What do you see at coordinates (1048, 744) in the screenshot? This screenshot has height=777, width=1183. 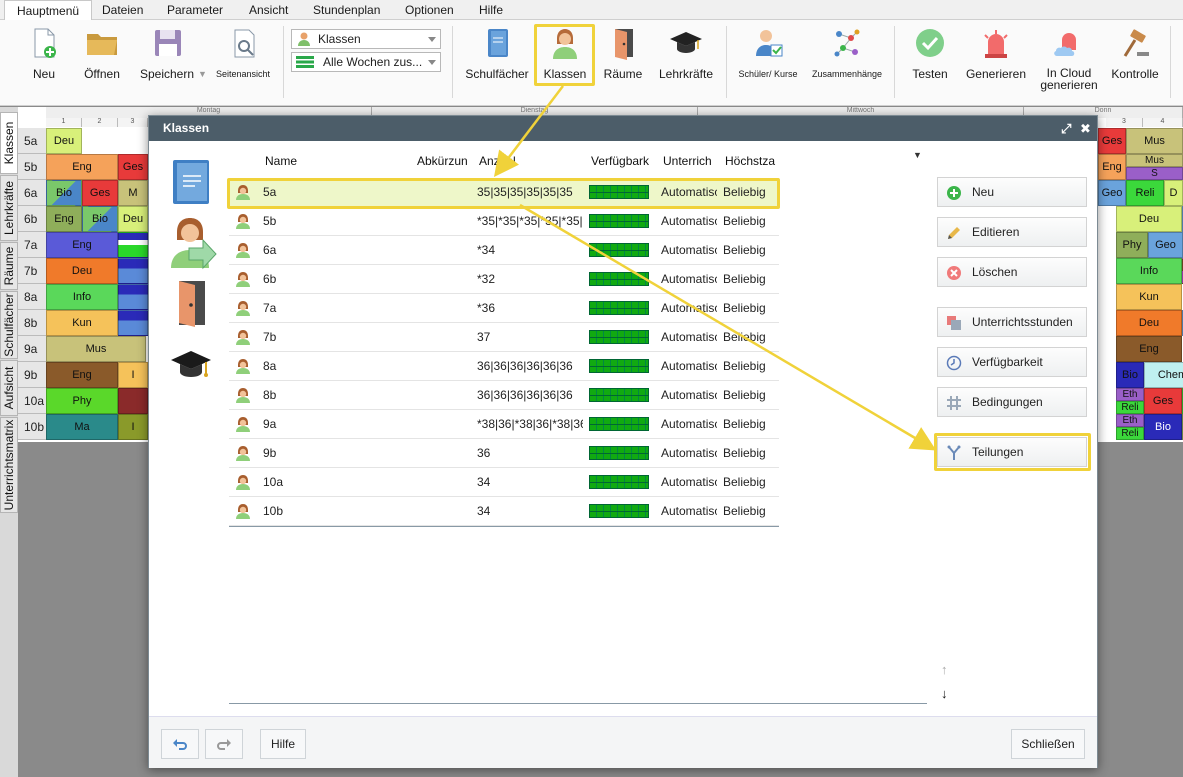 I see `close-button: Schließen` at bounding box center [1048, 744].